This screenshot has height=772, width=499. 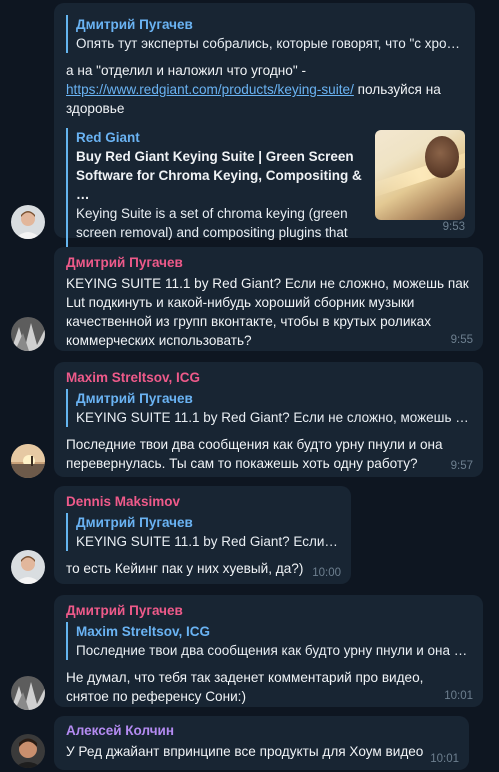 What do you see at coordinates (143, 631) in the screenshot?
I see `reply-author: Maxim Streltsov, ICG` at bounding box center [143, 631].